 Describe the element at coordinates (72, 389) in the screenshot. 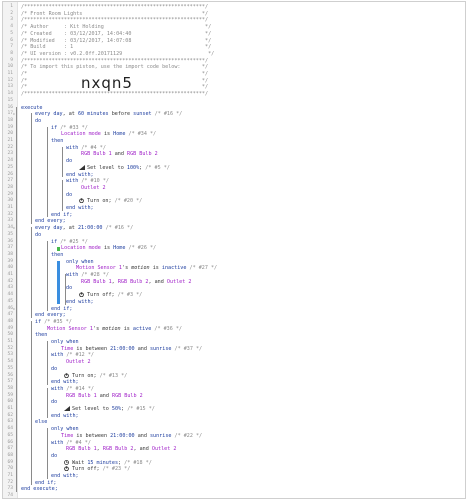

I see `with-statement: with /* #14 */` at that location.